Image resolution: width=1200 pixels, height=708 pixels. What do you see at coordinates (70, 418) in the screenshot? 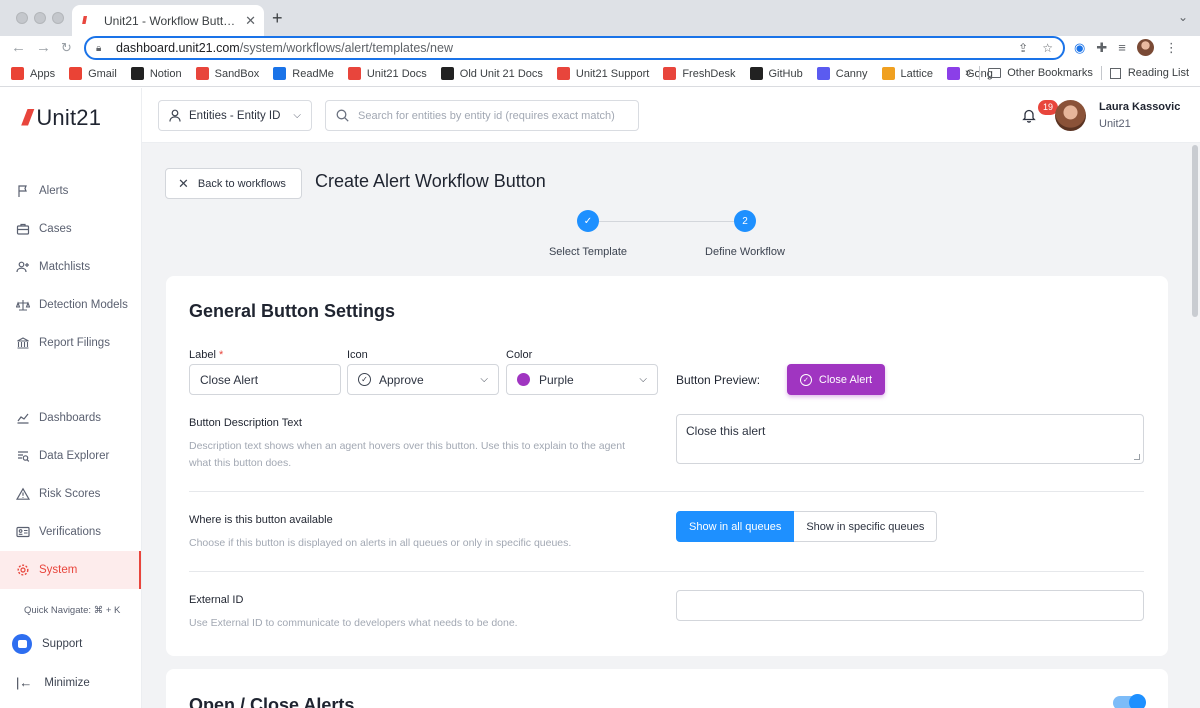
I see `sidebar-item-dashboards: Dashboards` at bounding box center [70, 418].